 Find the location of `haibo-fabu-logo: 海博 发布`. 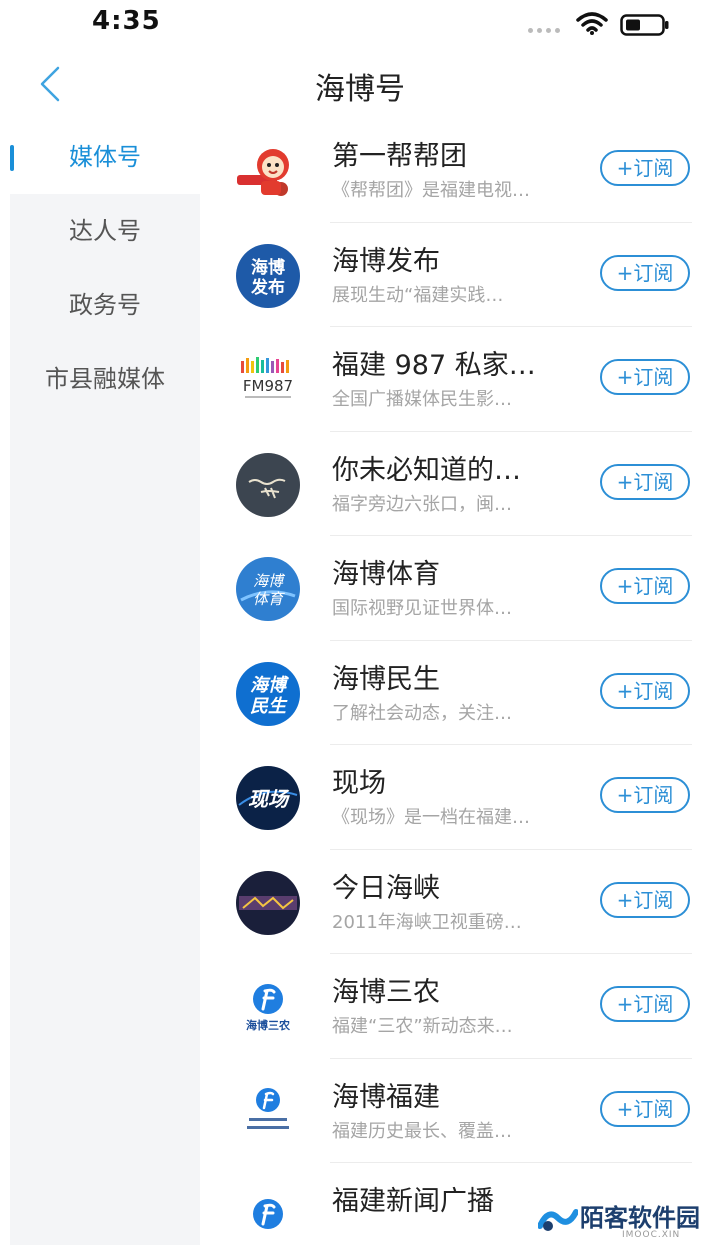

haibo-fabu-logo: 海博 发布 is located at coordinates (268, 276).